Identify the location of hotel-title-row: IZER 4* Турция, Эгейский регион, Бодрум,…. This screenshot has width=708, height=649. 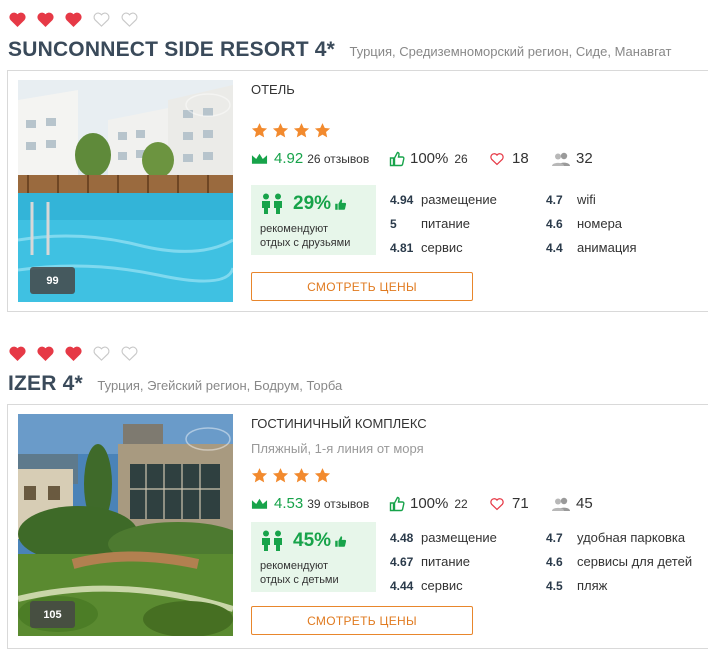
(175, 384).